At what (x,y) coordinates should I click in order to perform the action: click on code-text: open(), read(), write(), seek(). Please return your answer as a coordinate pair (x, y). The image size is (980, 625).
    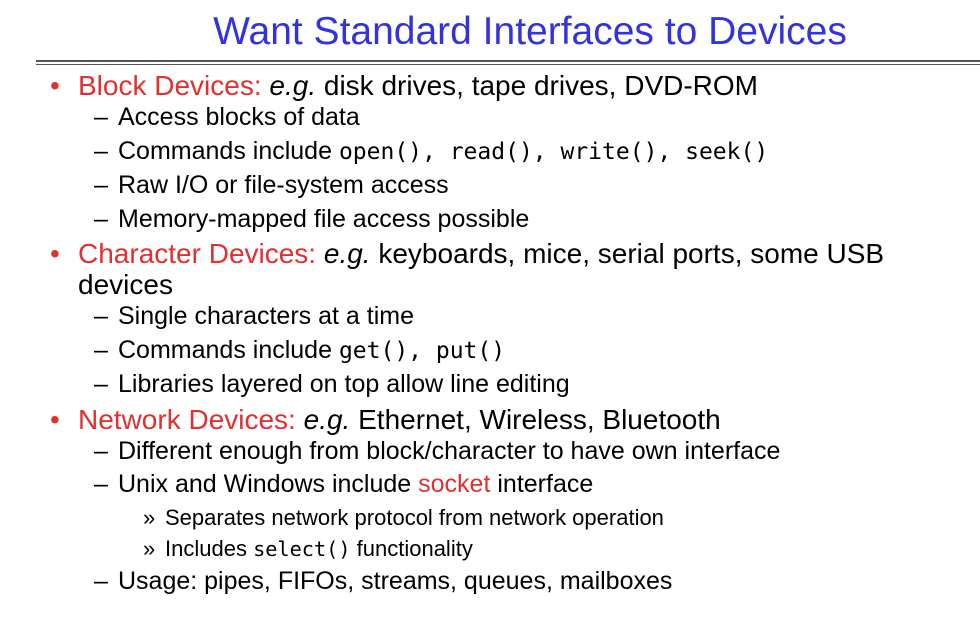
    Looking at the image, I should click on (553, 151).